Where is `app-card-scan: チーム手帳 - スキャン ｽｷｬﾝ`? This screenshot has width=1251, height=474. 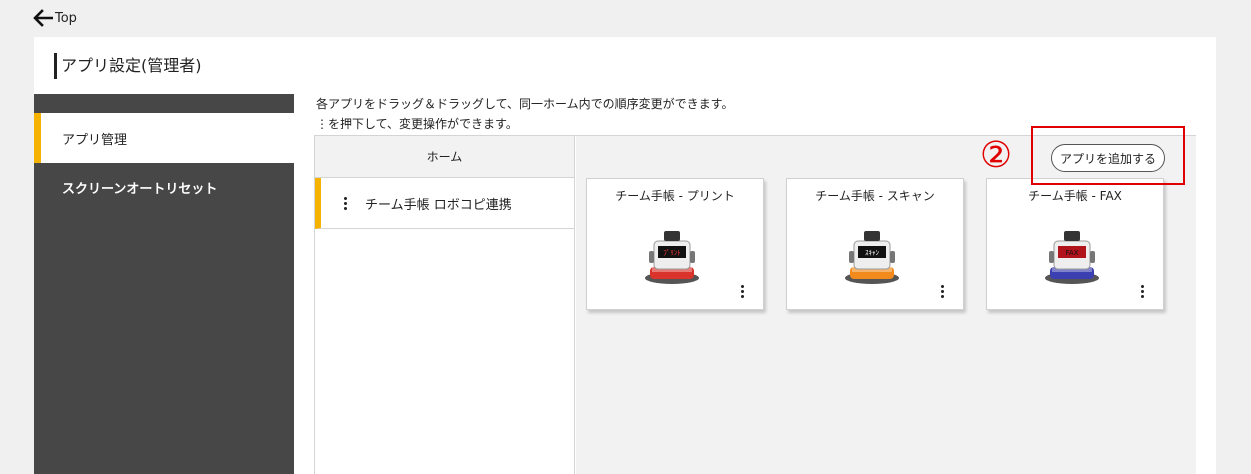 app-card-scan: チーム手帳 - スキャン ｽｷｬﾝ is located at coordinates (875, 244).